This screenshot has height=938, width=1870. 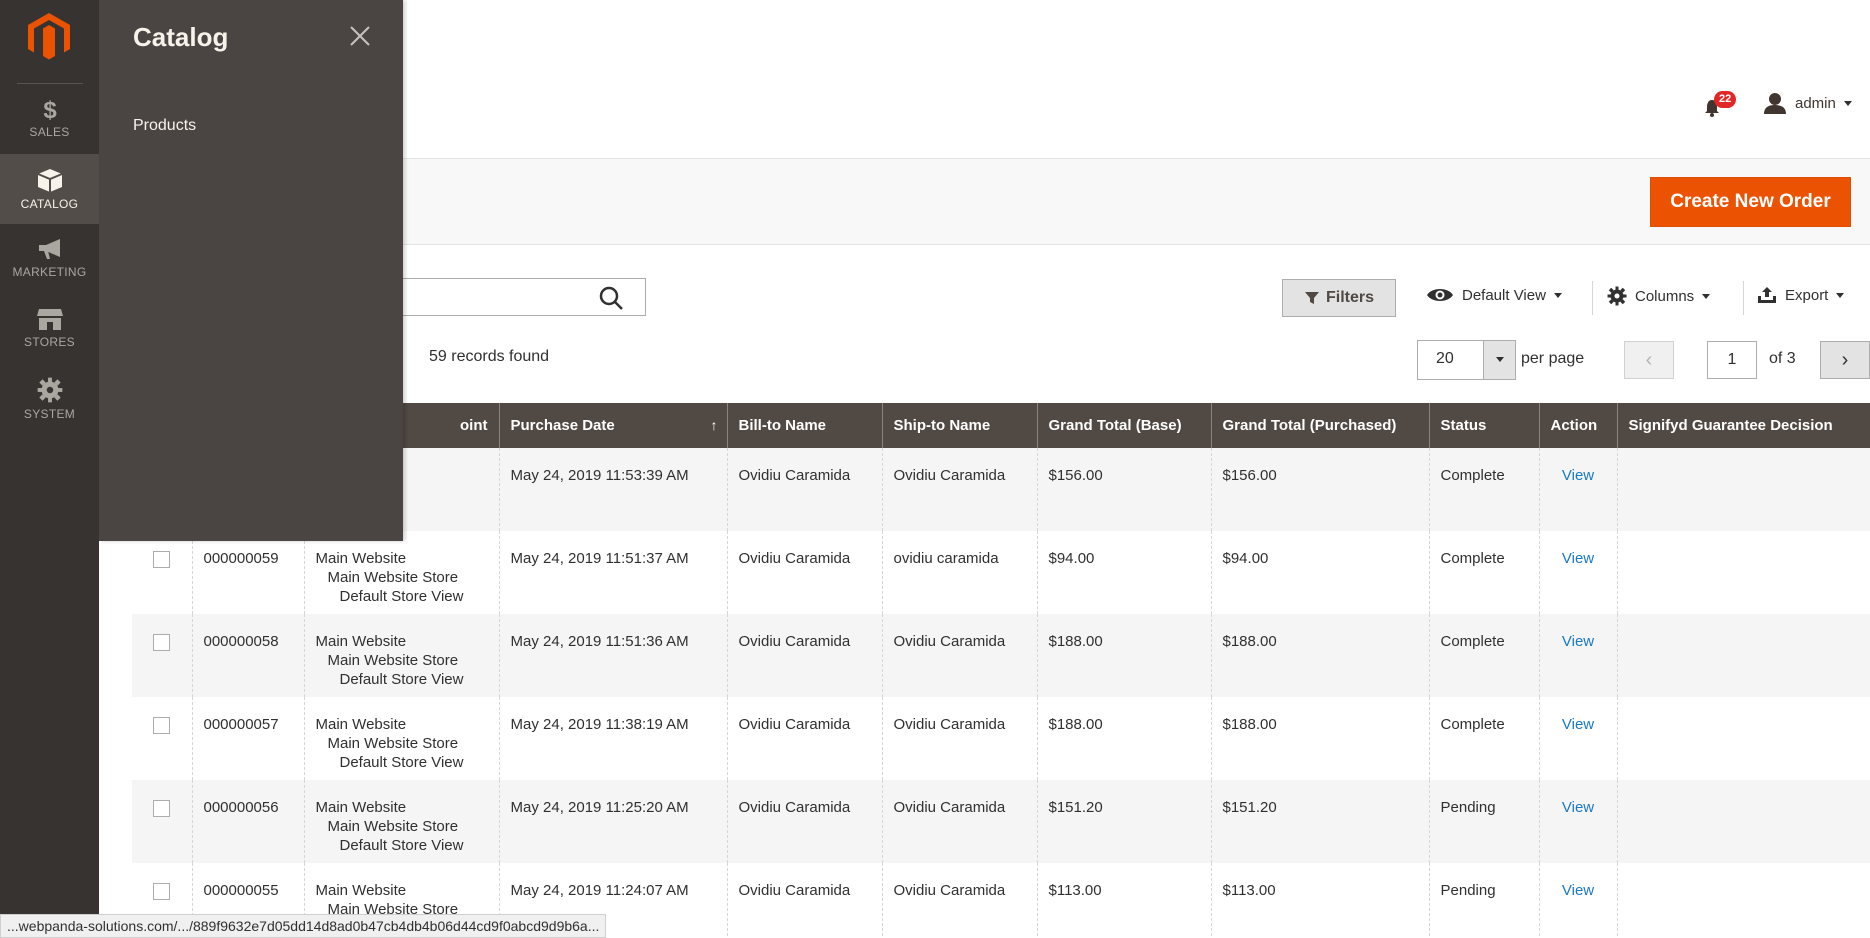 I want to click on filters-button: Filters, so click(x=1339, y=298).